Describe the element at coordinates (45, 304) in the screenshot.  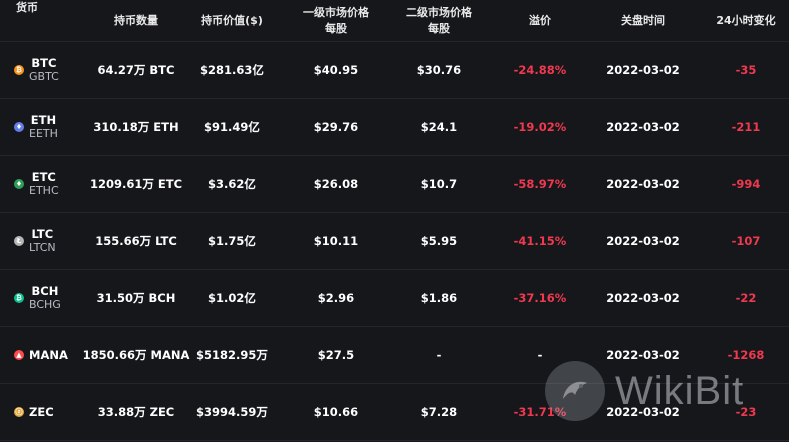
I see `fund-ticker: BCHG` at that location.